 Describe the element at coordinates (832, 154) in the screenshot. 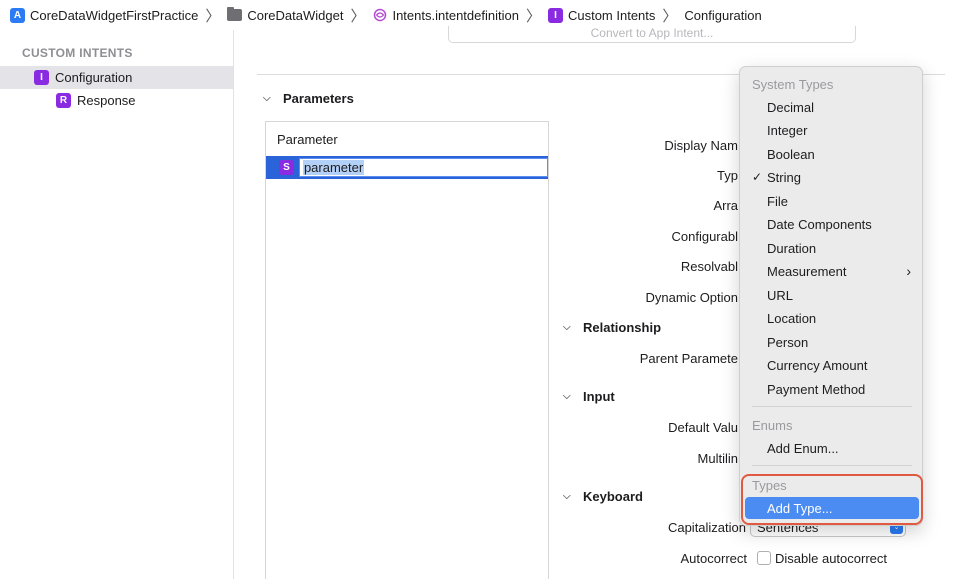

I see `menu-item-boolean: Boolean` at that location.